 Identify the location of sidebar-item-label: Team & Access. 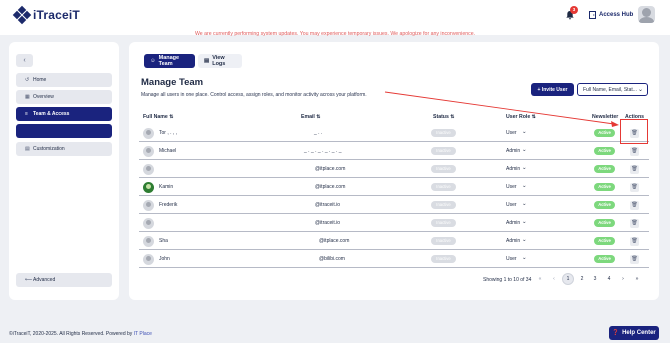
(51, 114).